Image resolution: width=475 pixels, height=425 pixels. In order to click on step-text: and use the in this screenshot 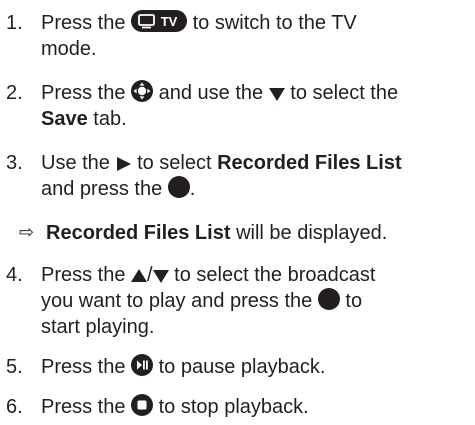, I will do `click(211, 93)`.